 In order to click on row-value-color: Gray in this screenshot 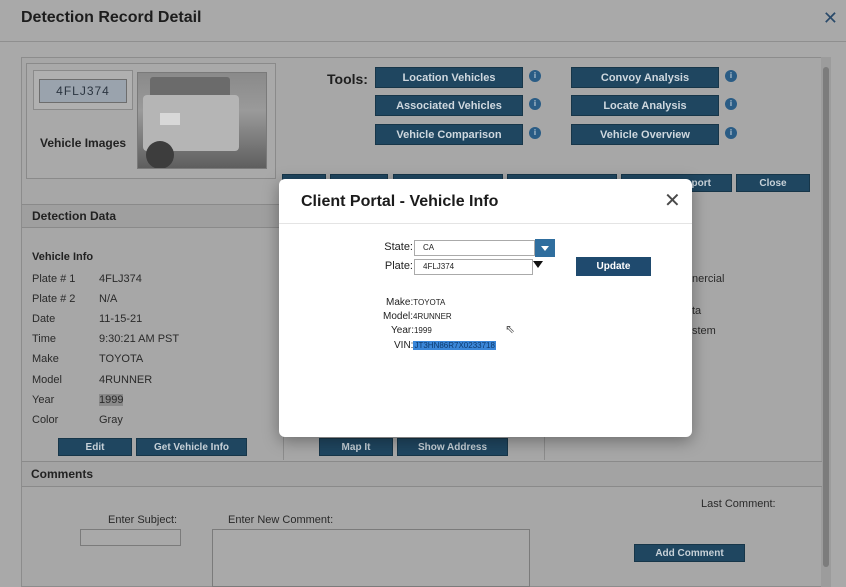, I will do `click(111, 420)`.